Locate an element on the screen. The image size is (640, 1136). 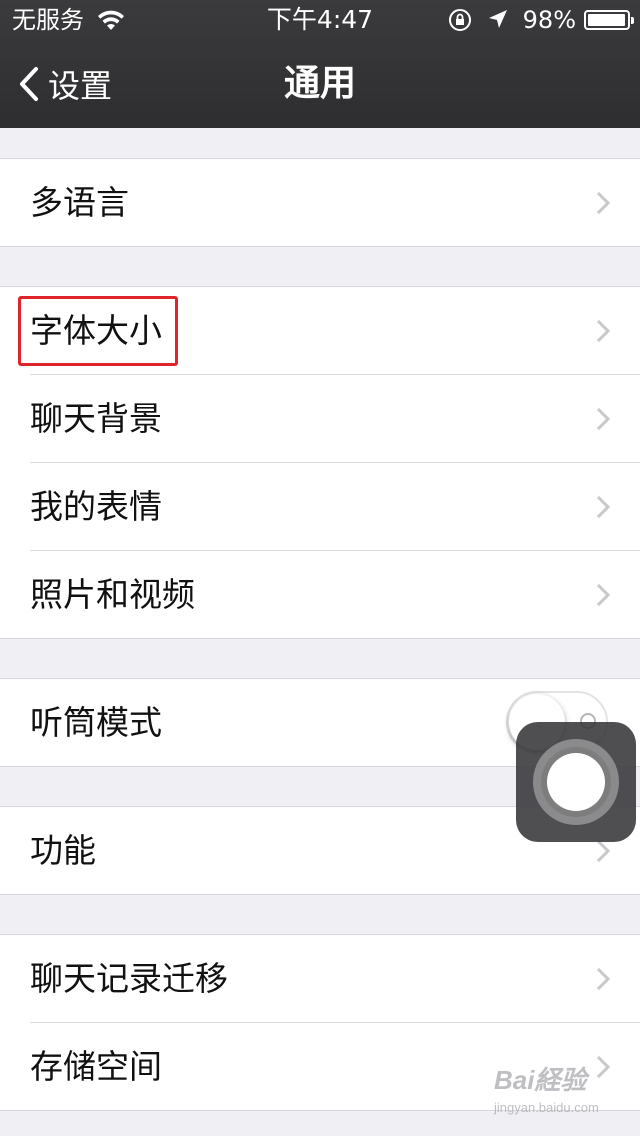
location-arrow-icon is located at coordinates (497, 19).